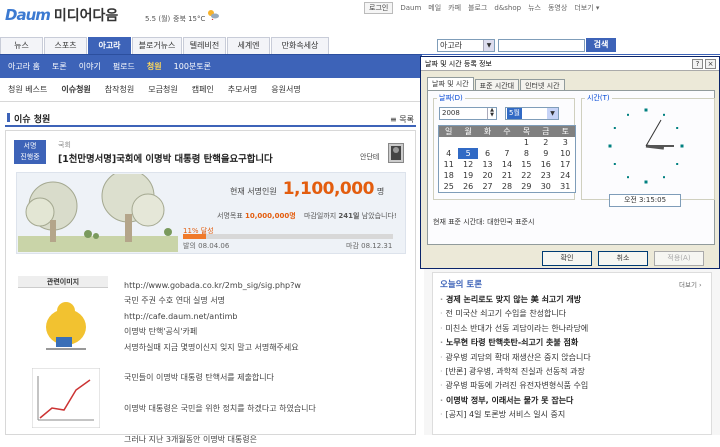 This screenshot has width=720, height=447. Describe the element at coordinates (165, 158) in the screenshot. I see `petition-title: [1천만명서명]국회에 이명박 대통령 탄핵을요구합니다` at that location.